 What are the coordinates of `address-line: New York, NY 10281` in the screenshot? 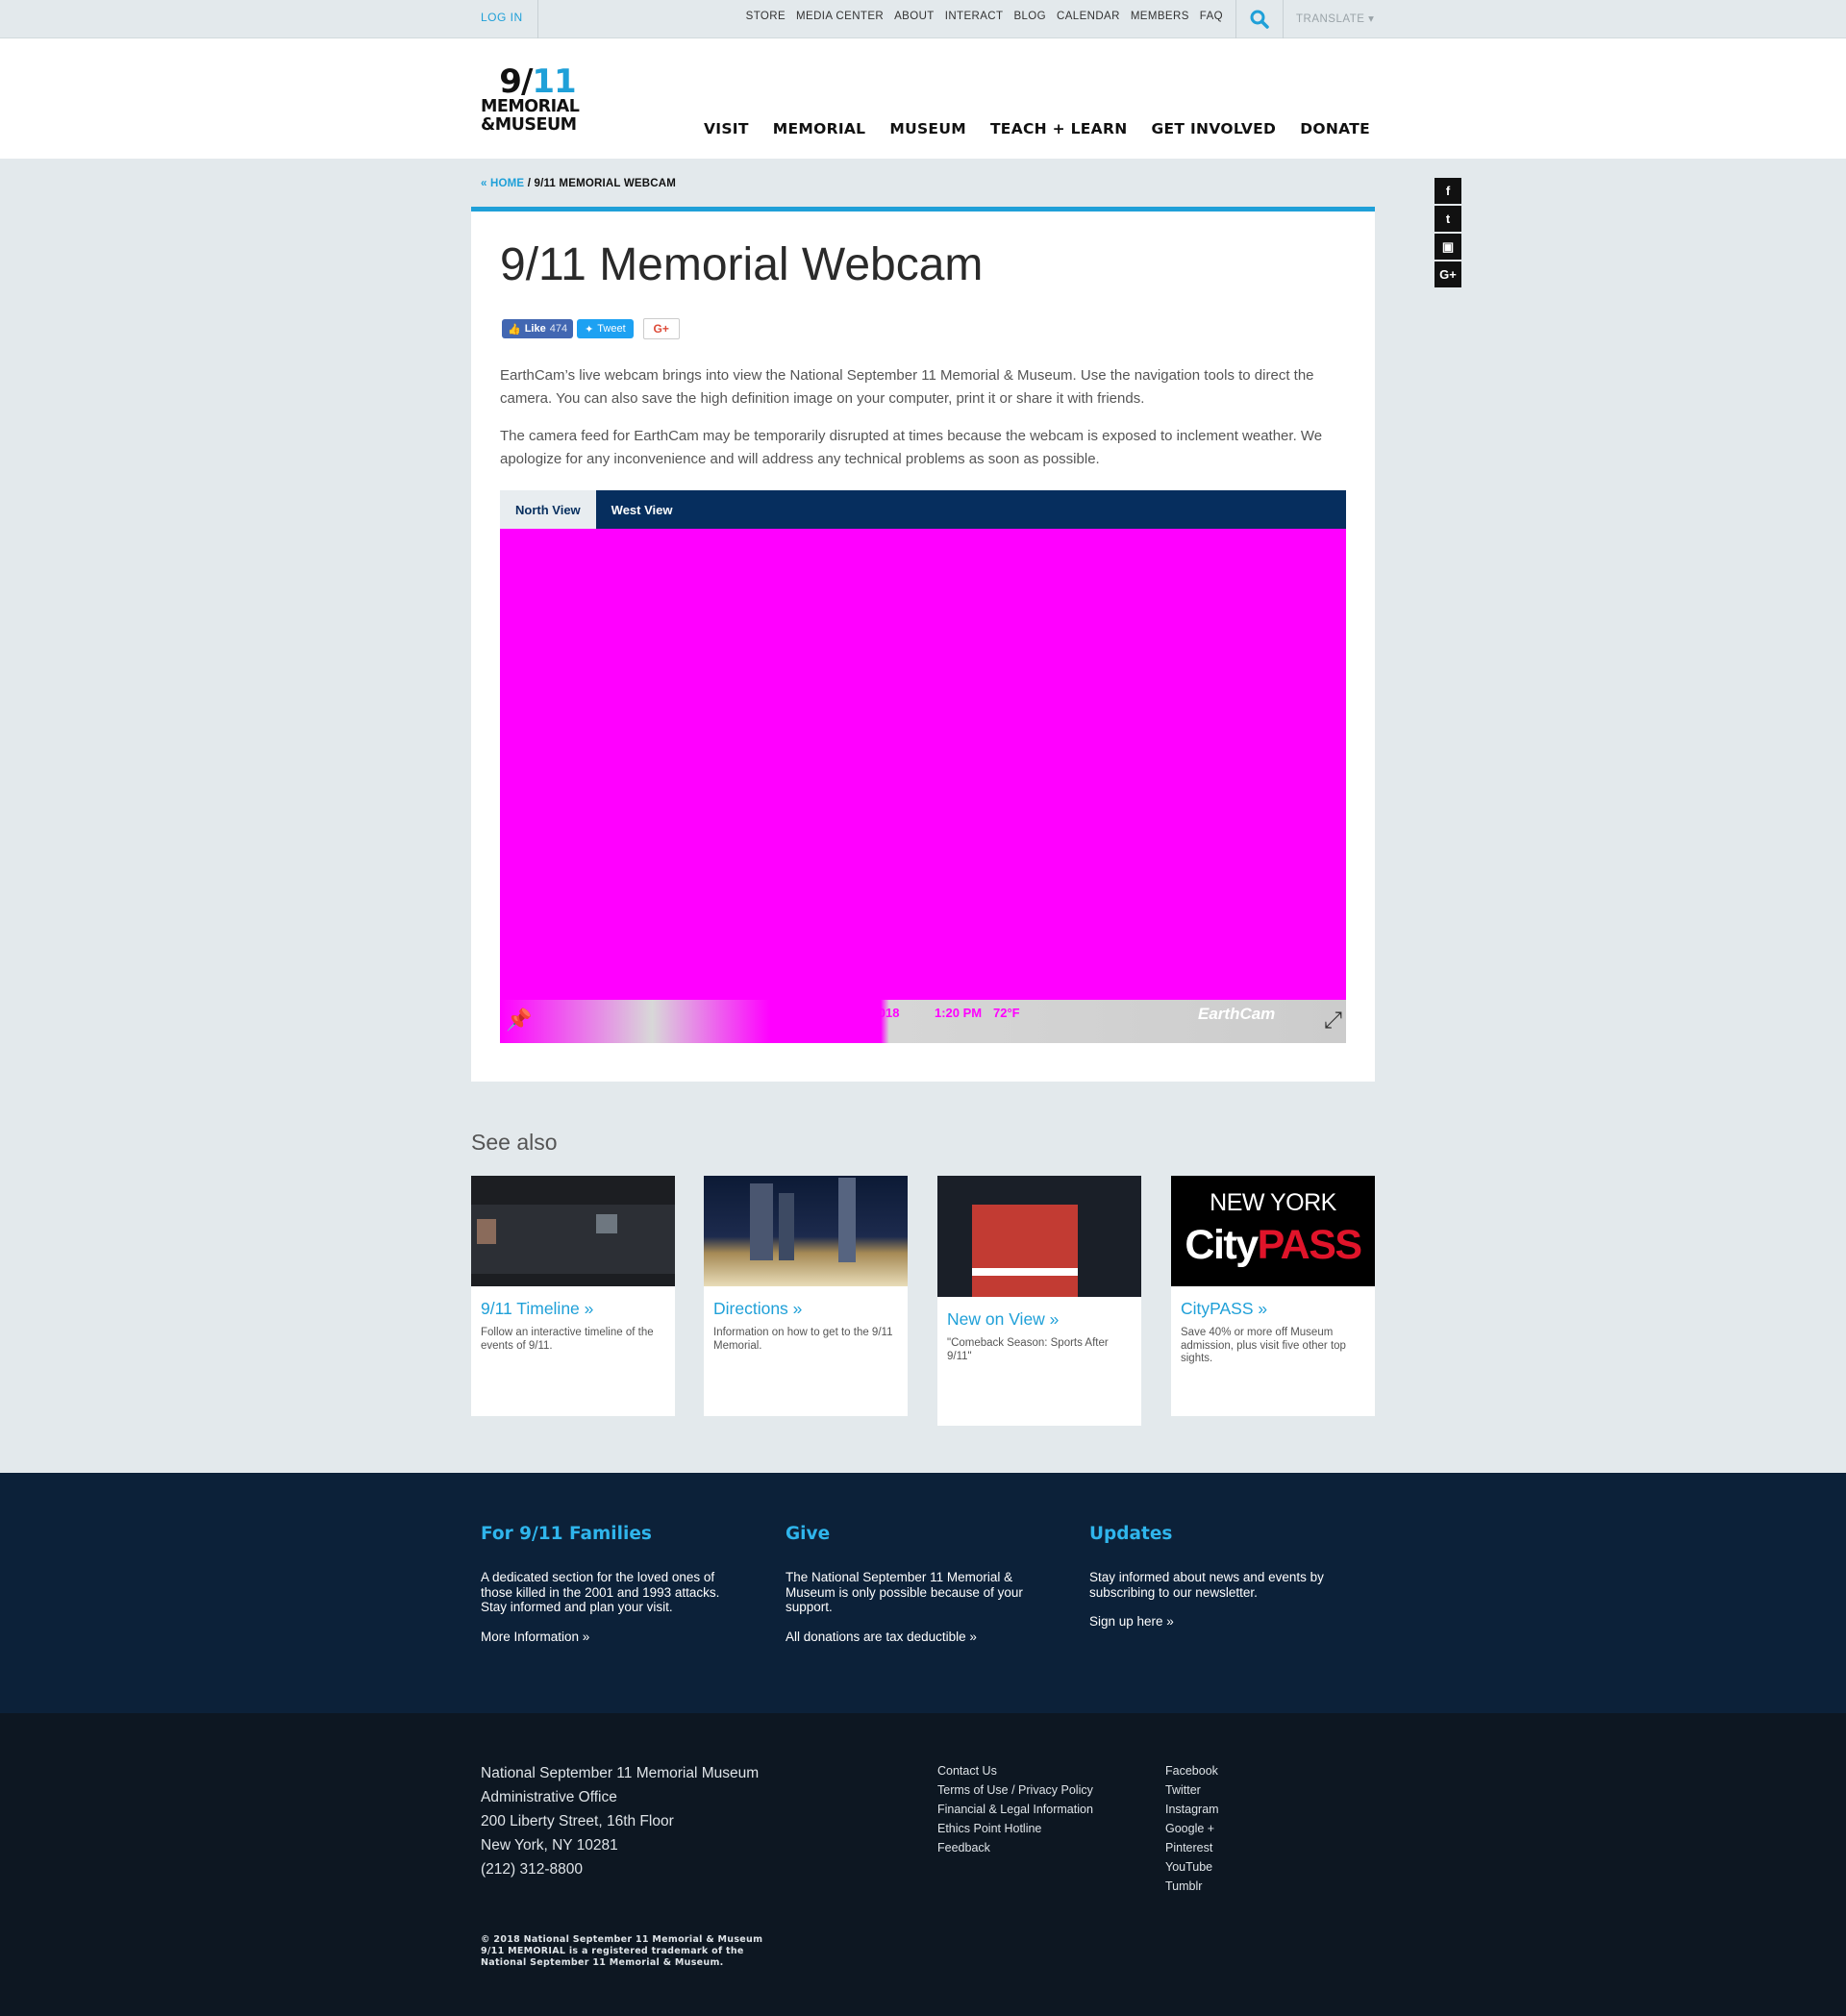 It's located at (549, 1845).